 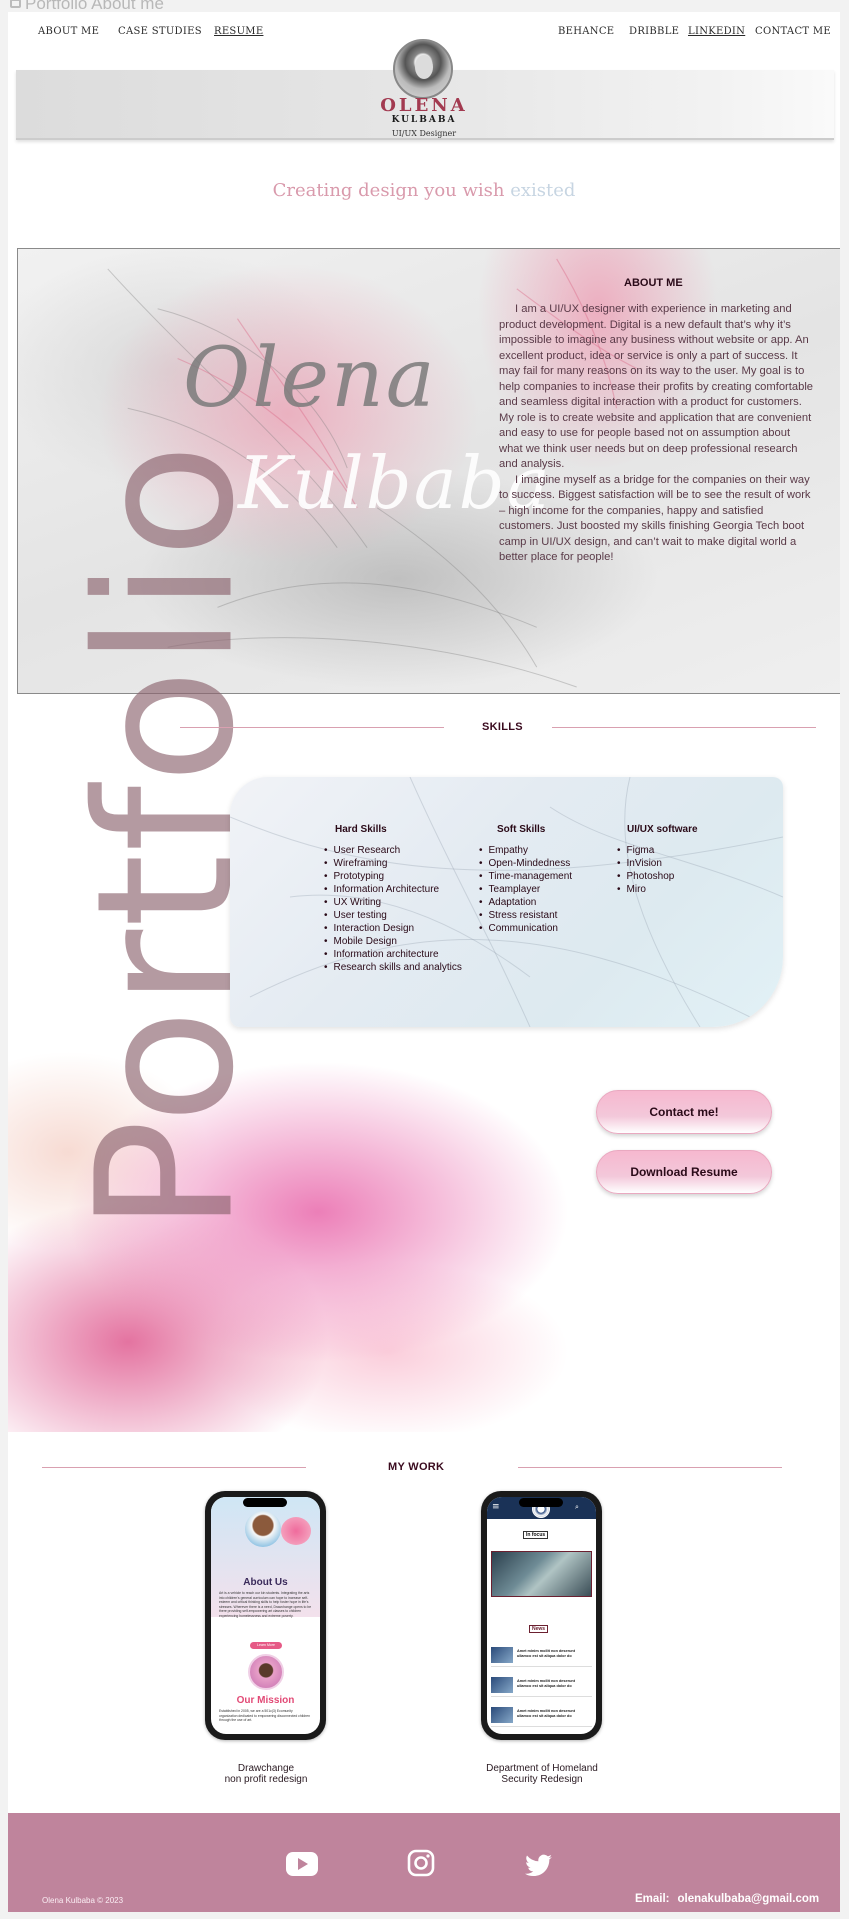 I want to click on skills-divider-left, so click(x=312, y=727).